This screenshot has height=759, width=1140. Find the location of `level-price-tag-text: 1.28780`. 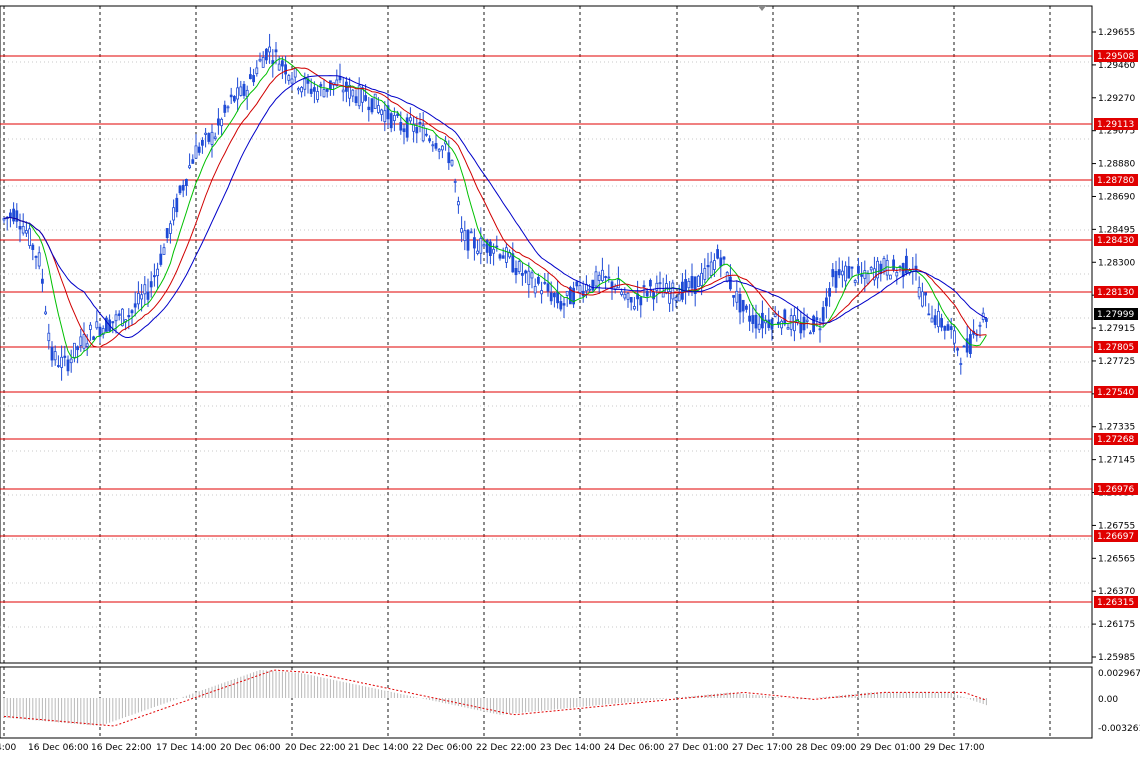

level-price-tag-text: 1.28780 is located at coordinates (1115, 181).